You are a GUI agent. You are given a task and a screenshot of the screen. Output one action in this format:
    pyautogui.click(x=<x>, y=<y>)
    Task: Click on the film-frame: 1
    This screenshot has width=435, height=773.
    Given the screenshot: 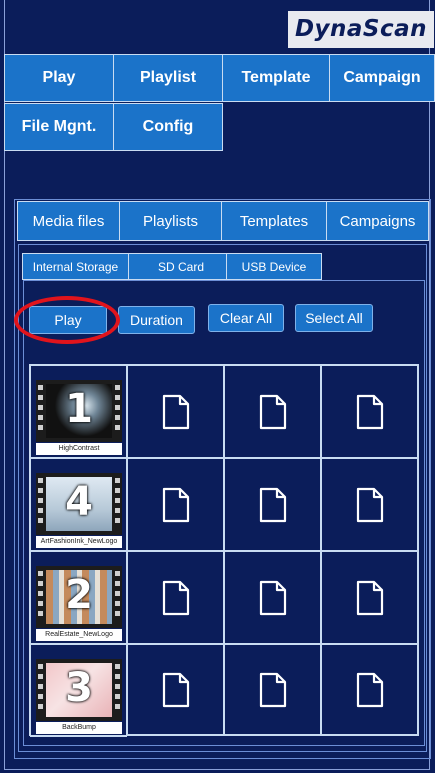 What is the action you would take?
    pyautogui.click(x=79, y=411)
    